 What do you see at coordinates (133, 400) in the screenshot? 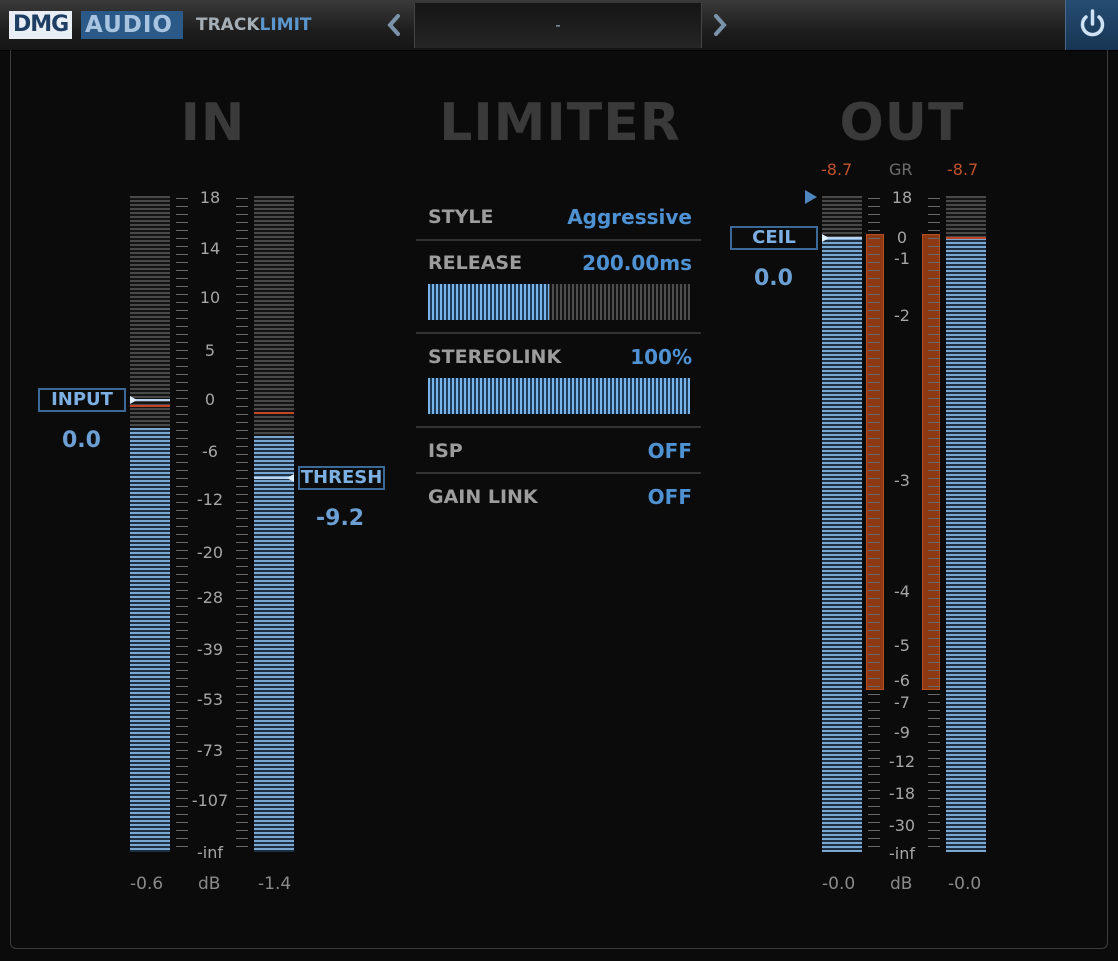
I see `input-gain-handle` at bounding box center [133, 400].